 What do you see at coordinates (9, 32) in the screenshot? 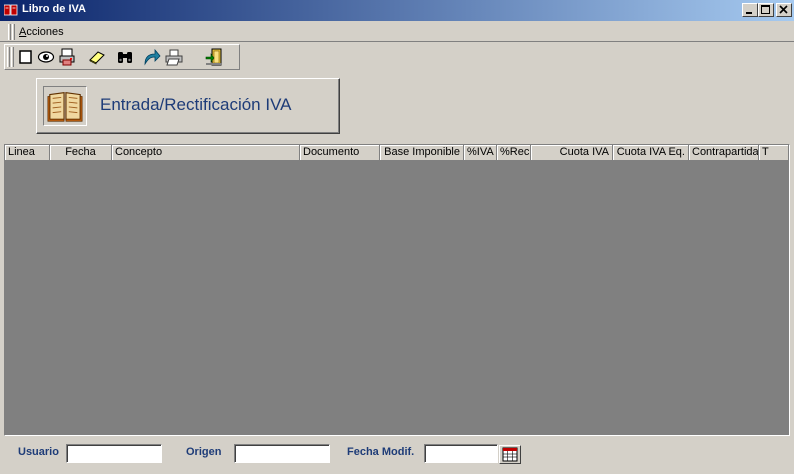
I see `menubar-grip` at bounding box center [9, 32].